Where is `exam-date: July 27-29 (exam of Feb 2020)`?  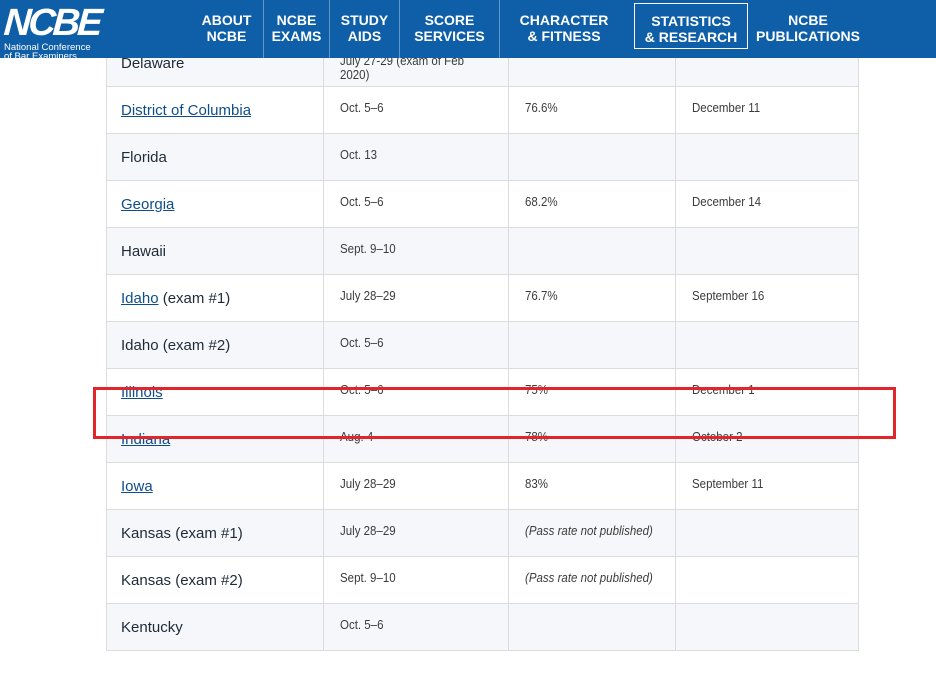
exam-date: July 27-29 (exam of Feb 2020) is located at coordinates (402, 70).